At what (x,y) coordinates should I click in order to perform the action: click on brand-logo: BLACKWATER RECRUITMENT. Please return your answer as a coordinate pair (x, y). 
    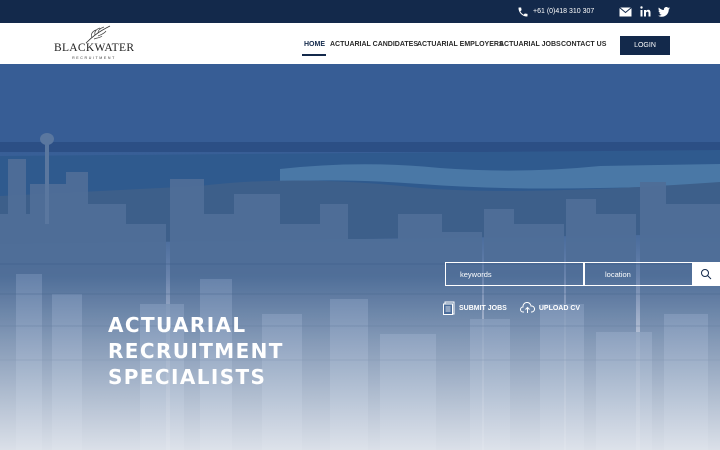
    Looking at the image, I should click on (94, 44).